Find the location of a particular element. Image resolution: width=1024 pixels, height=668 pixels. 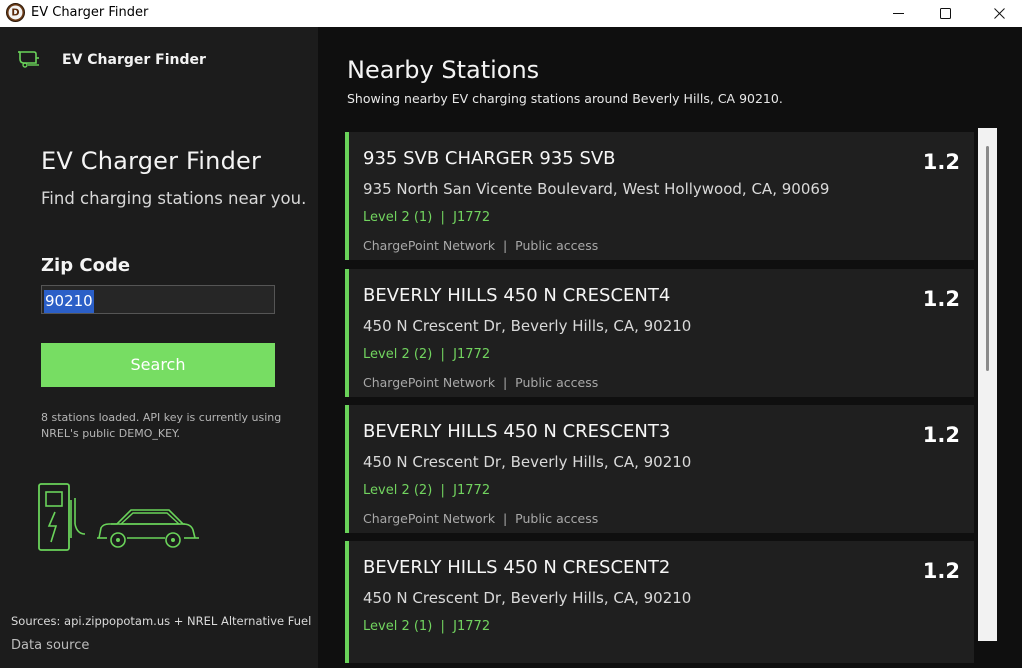

zip-code-label: Zip Code is located at coordinates (86, 265).